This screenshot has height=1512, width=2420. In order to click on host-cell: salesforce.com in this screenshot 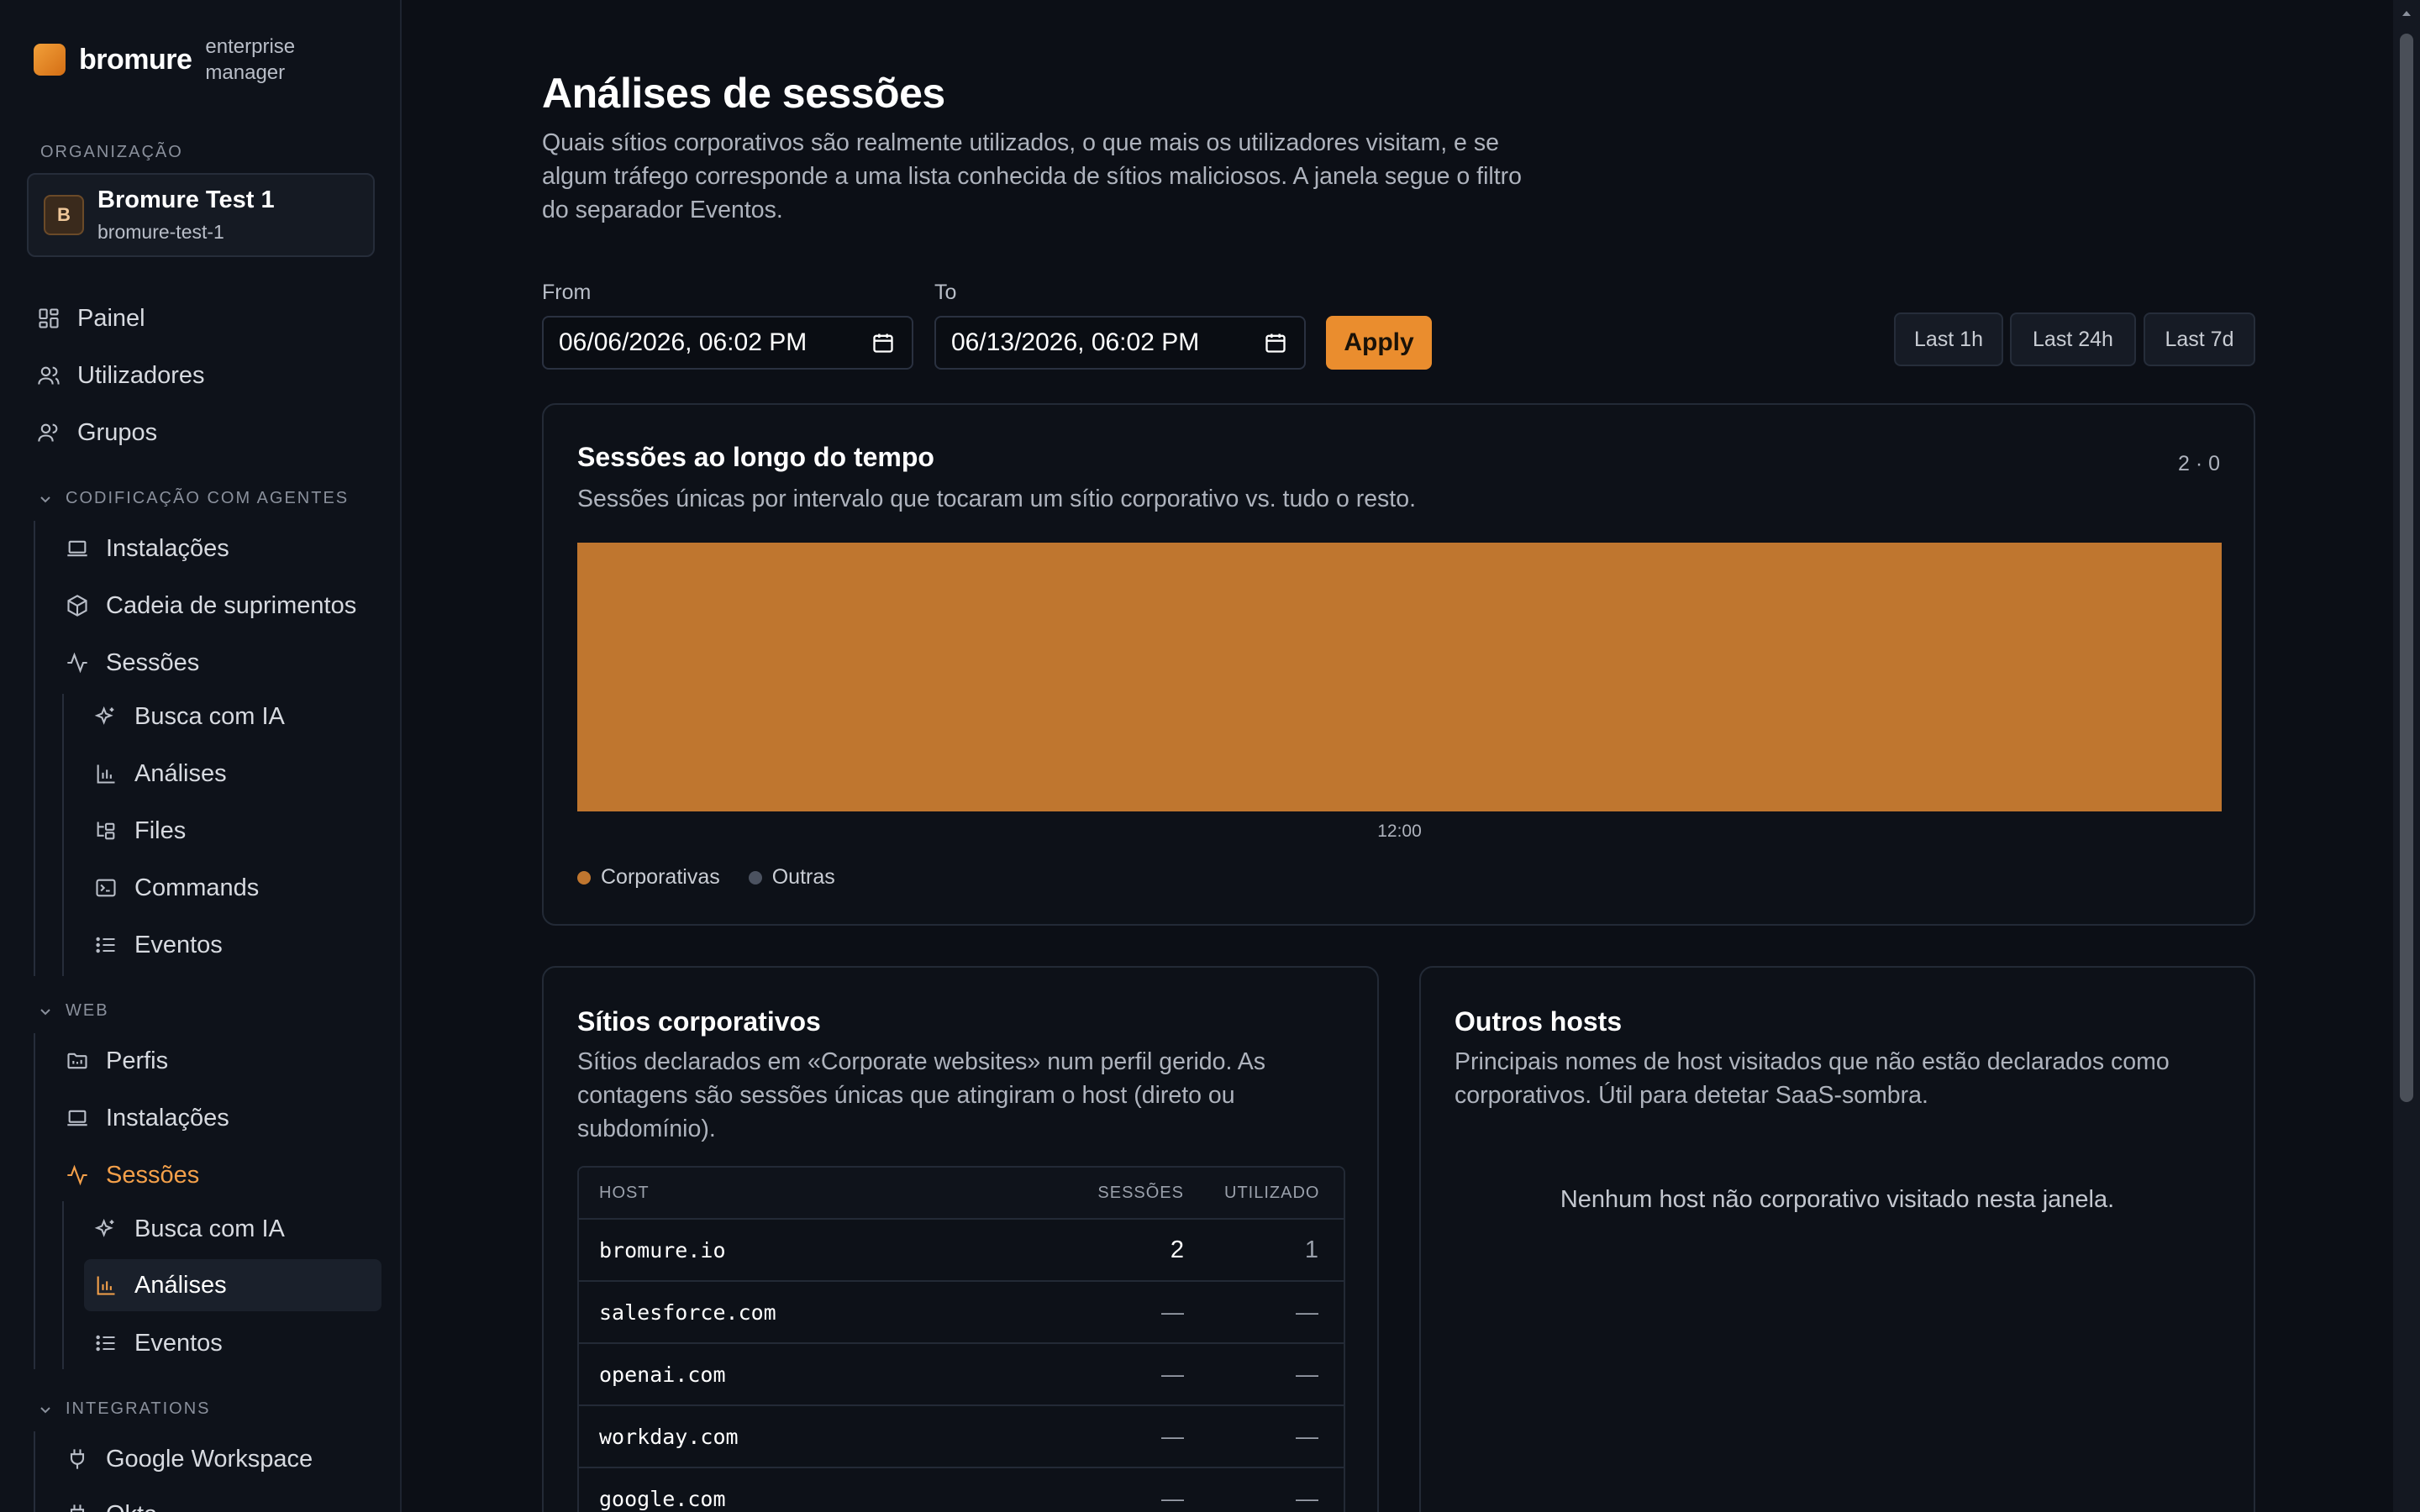, I will do `click(688, 1312)`.